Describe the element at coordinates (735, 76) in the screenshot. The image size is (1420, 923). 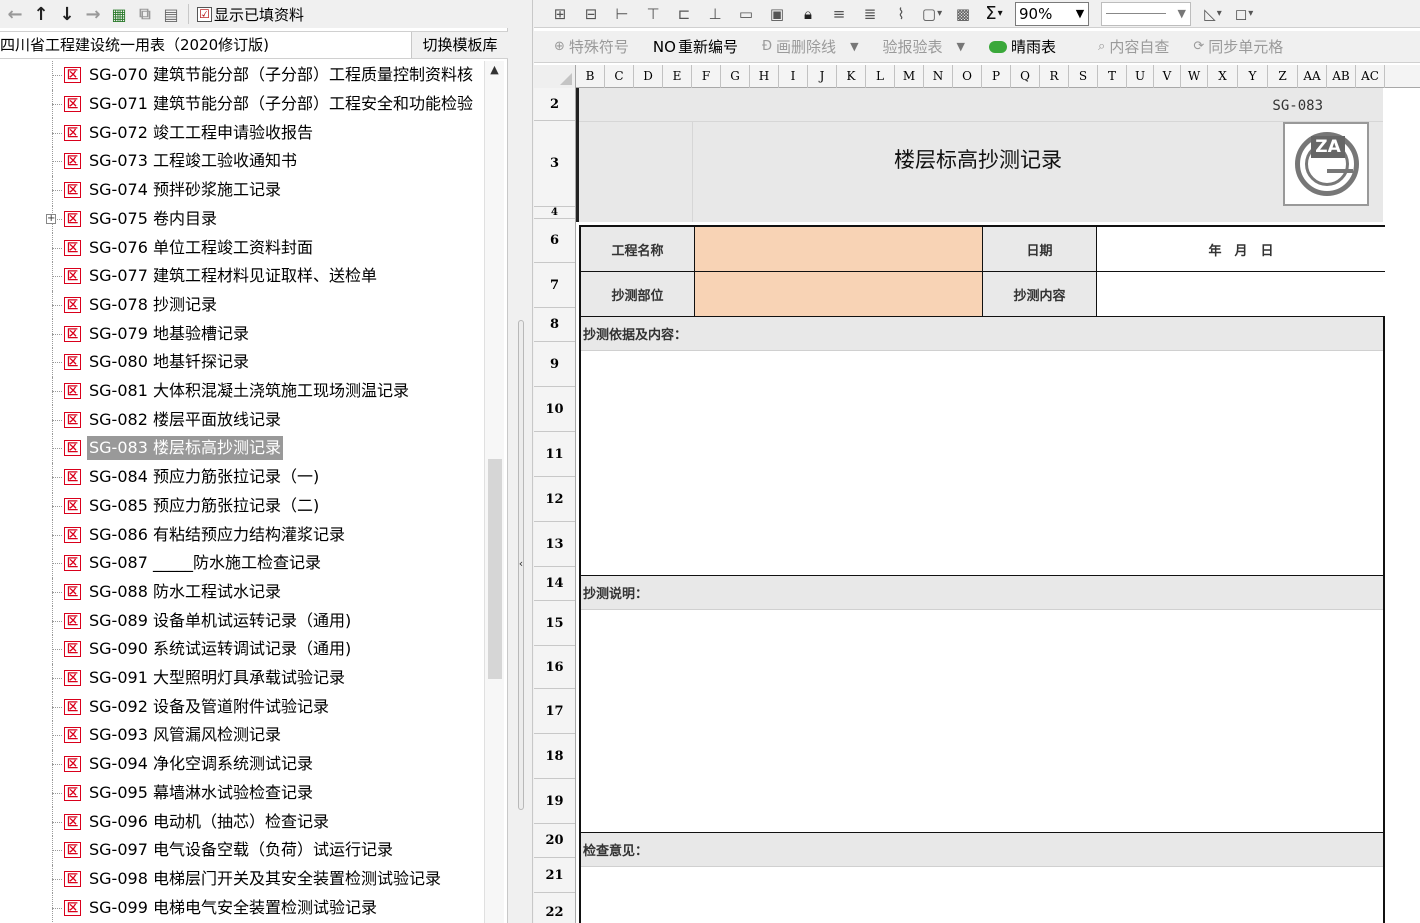
I see `column-header-cell: G` at that location.